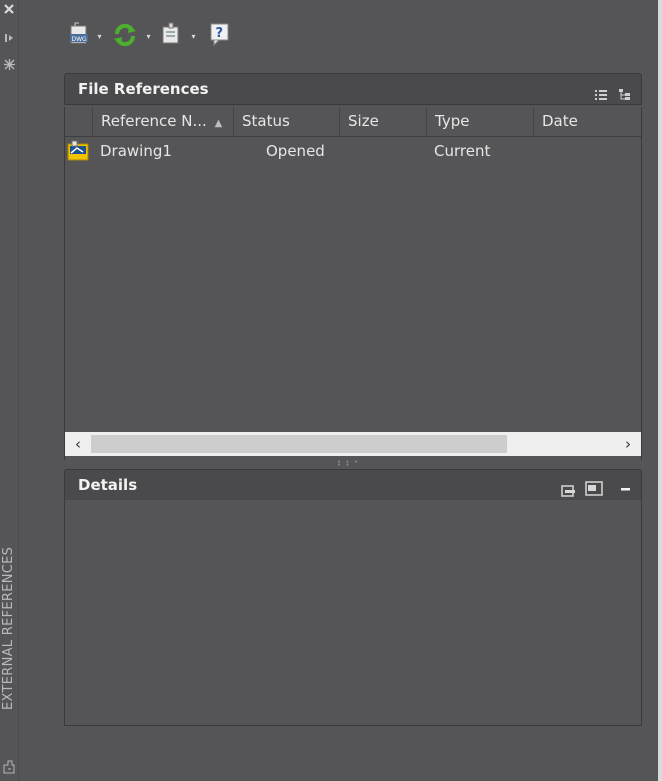  Describe the element at coordinates (9, 10) in the screenshot. I see `close-icon` at that location.